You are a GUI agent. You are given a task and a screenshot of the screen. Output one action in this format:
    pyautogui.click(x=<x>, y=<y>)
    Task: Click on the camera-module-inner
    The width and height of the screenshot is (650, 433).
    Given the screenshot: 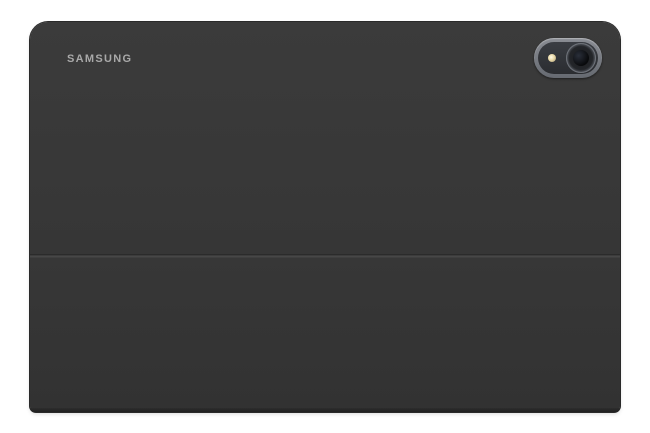 What is the action you would take?
    pyautogui.click(x=568, y=58)
    